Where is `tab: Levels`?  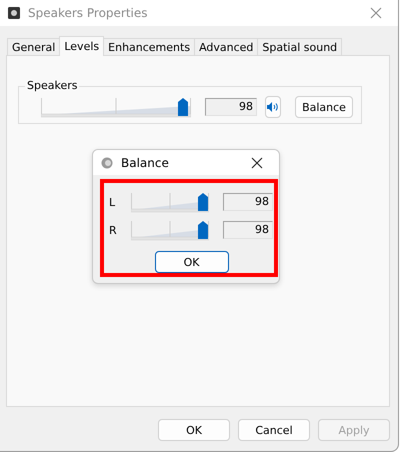
tab: Levels is located at coordinates (81, 46).